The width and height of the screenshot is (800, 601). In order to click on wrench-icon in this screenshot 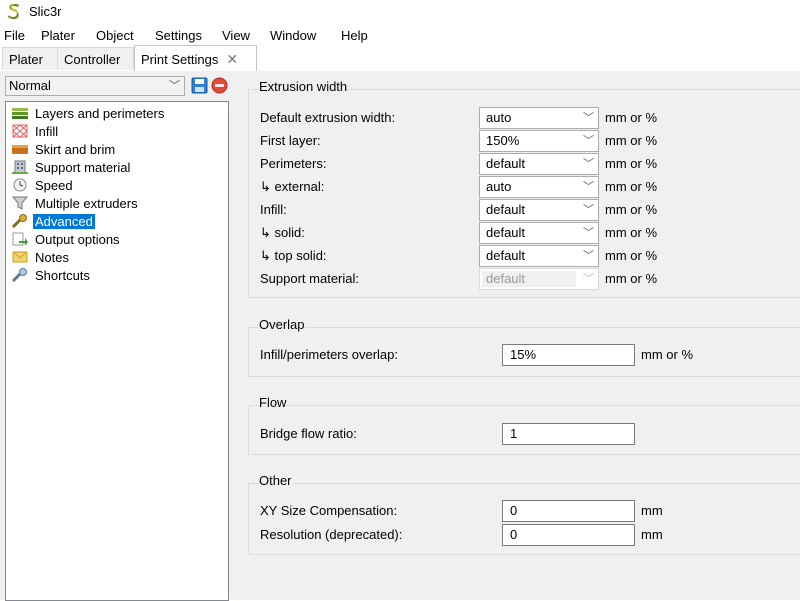, I will do `click(19, 221)`.